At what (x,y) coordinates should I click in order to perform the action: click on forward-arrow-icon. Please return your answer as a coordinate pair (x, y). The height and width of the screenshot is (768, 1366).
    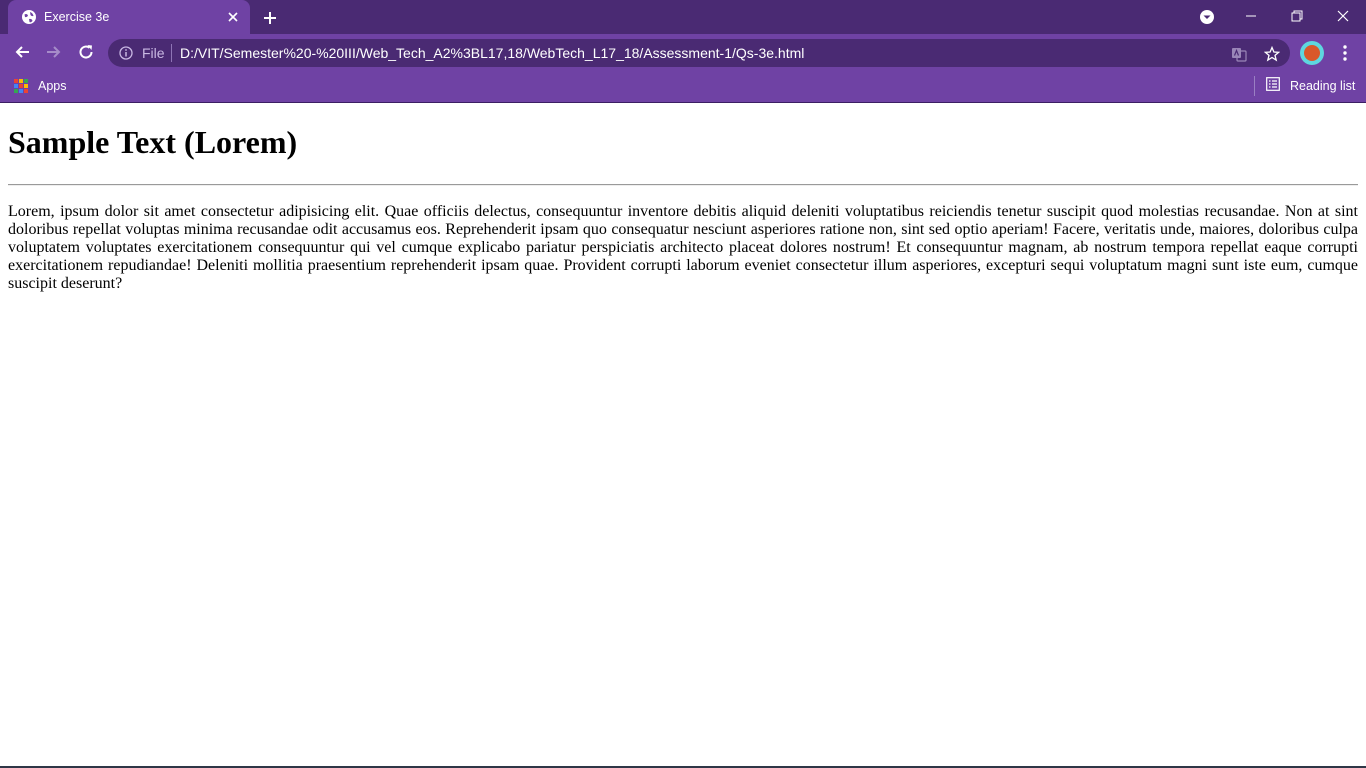
    Looking at the image, I should click on (54, 52).